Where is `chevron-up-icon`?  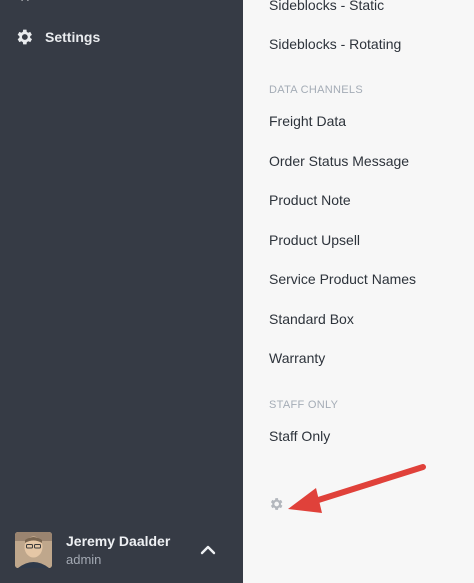
chevron-up-icon is located at coordinates (208, 550).